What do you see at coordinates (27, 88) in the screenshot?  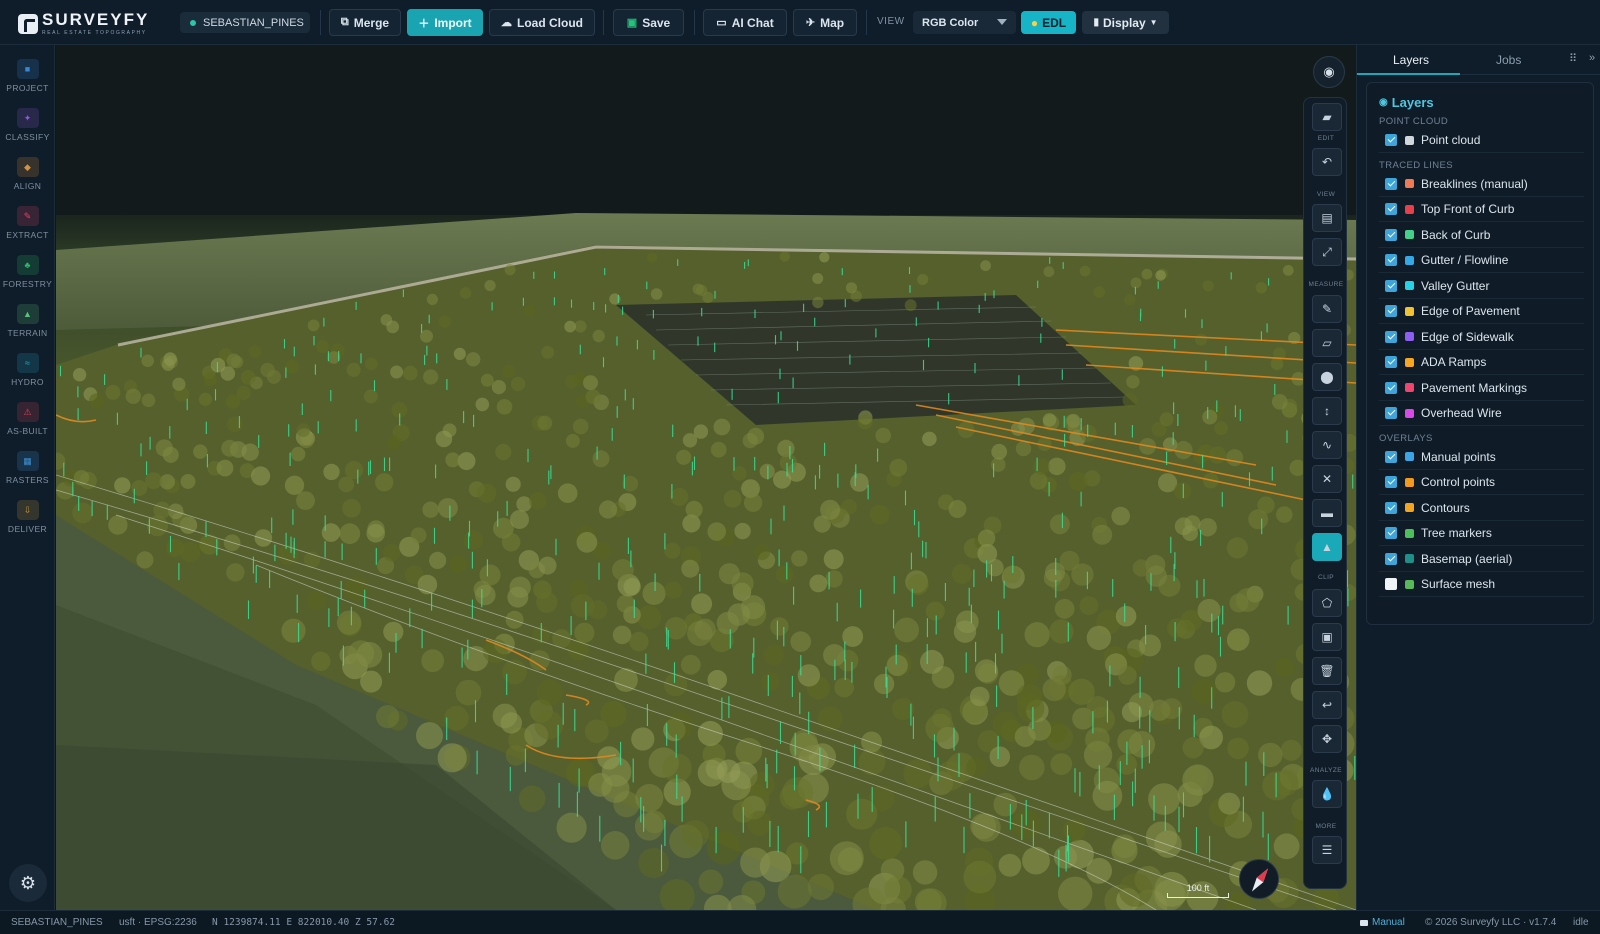 I see `rail-label: PROJECT` at bounding box center [27, 88].